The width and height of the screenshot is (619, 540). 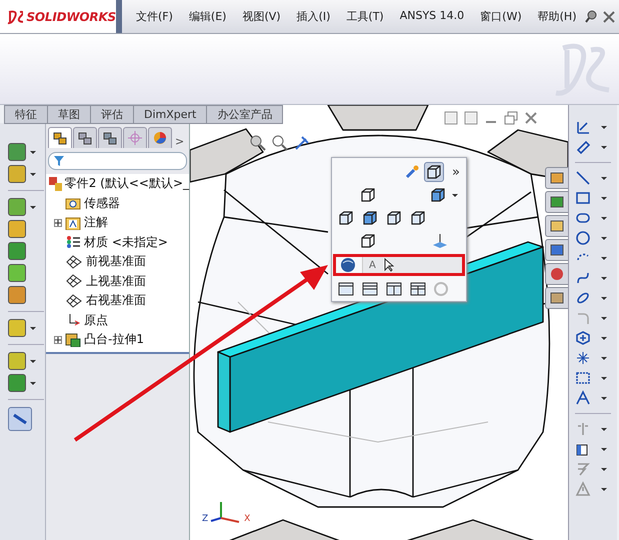 What do you see at coordinates (583, 358) in the screenshot?
I see `point-icon` at bounding box center [583, 358].